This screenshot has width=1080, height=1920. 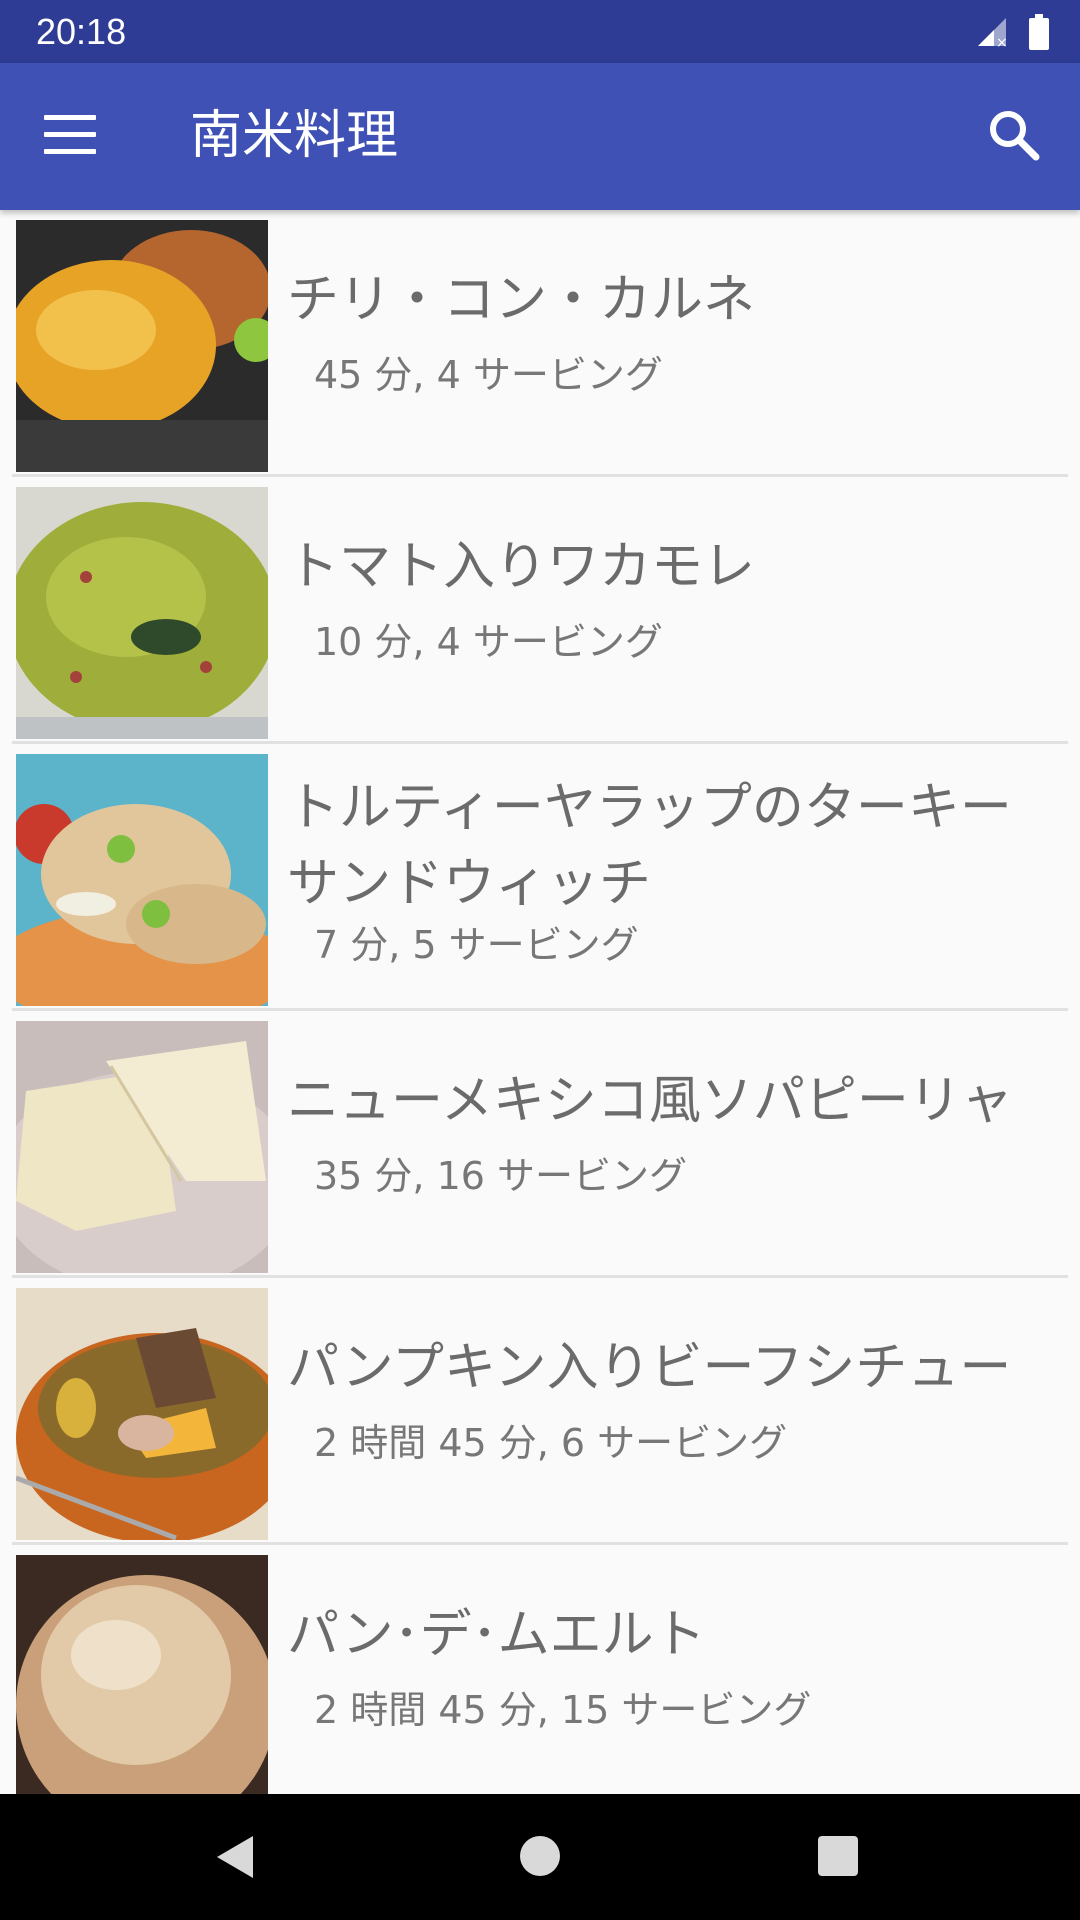 I want to click on system-nav-bar, so click(x=540, y=1857).